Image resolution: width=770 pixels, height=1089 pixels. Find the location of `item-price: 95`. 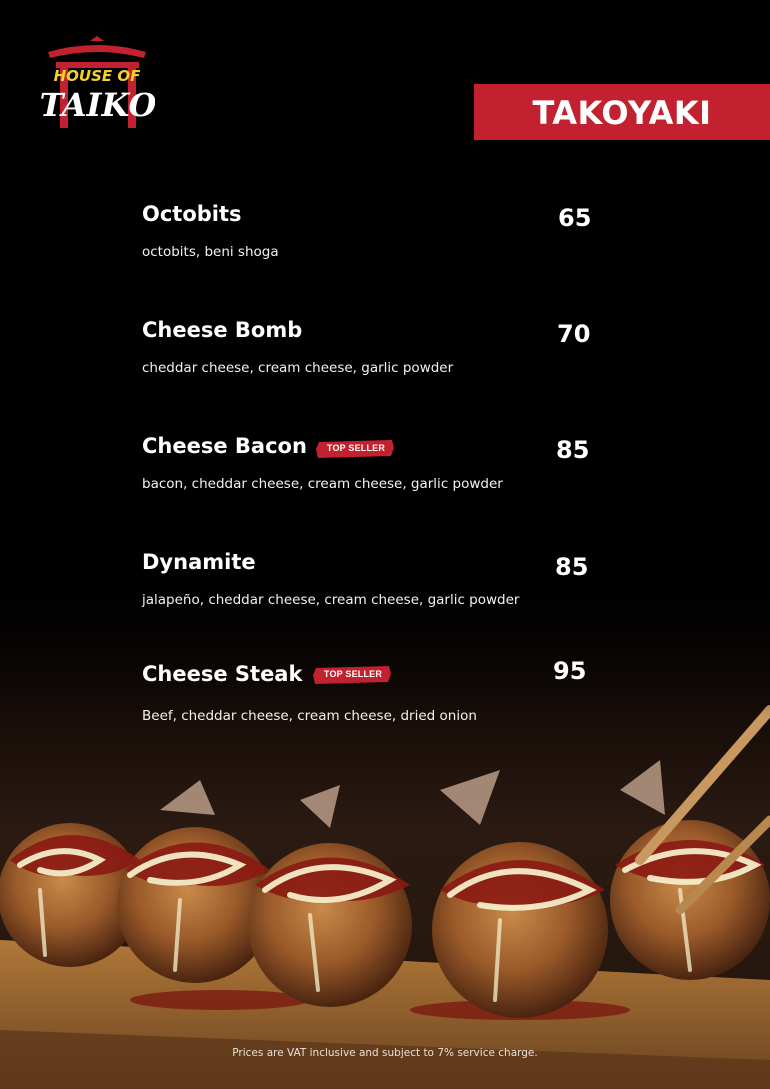

item-price: 95 is located at coordinates (570, 671).